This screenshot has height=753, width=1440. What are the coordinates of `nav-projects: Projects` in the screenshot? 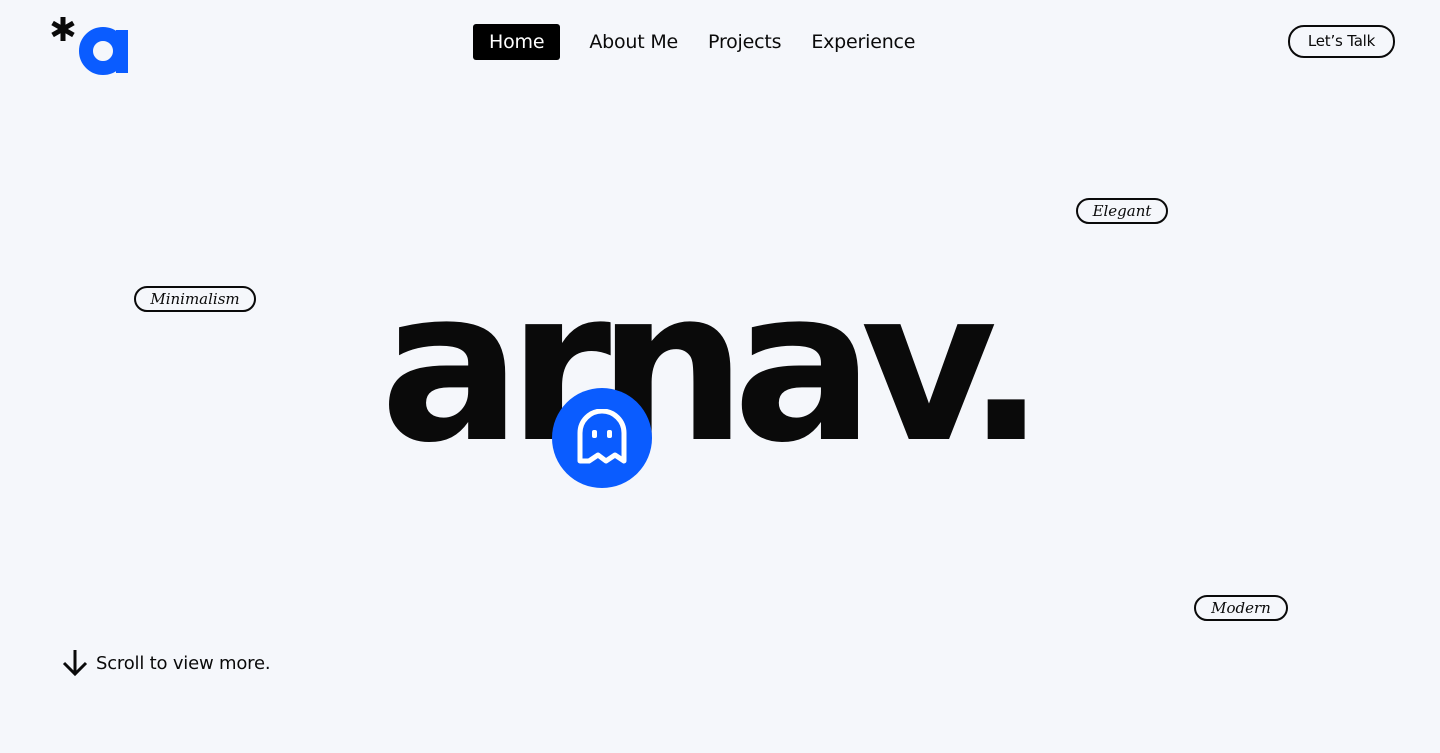 It's located at (744, 42).